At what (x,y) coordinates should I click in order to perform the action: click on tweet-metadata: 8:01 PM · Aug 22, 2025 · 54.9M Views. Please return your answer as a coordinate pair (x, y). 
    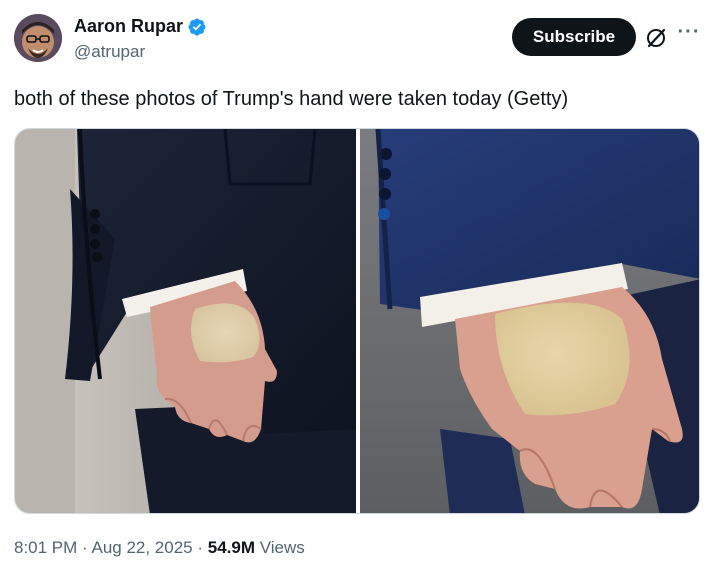
    Looking at the image, I should click on (159, 548).